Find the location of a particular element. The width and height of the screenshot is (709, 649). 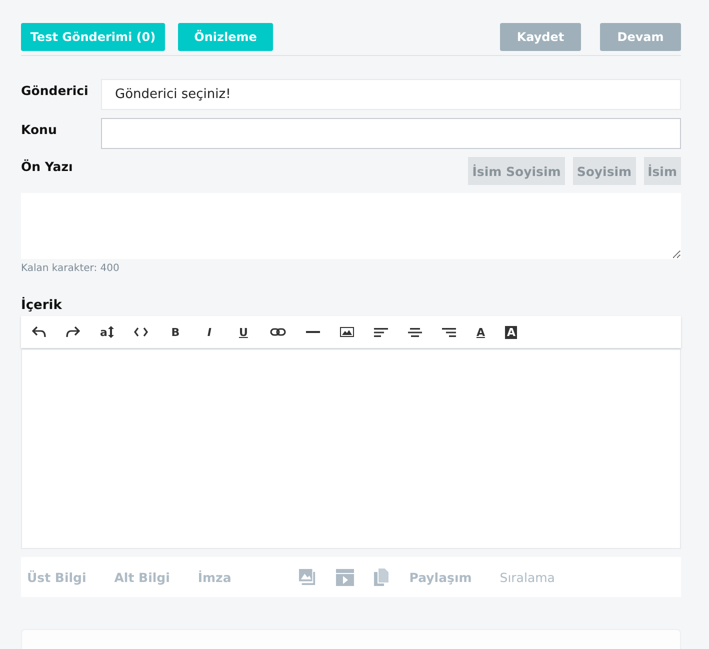

undo-icon is located at coordinates (39, 332).